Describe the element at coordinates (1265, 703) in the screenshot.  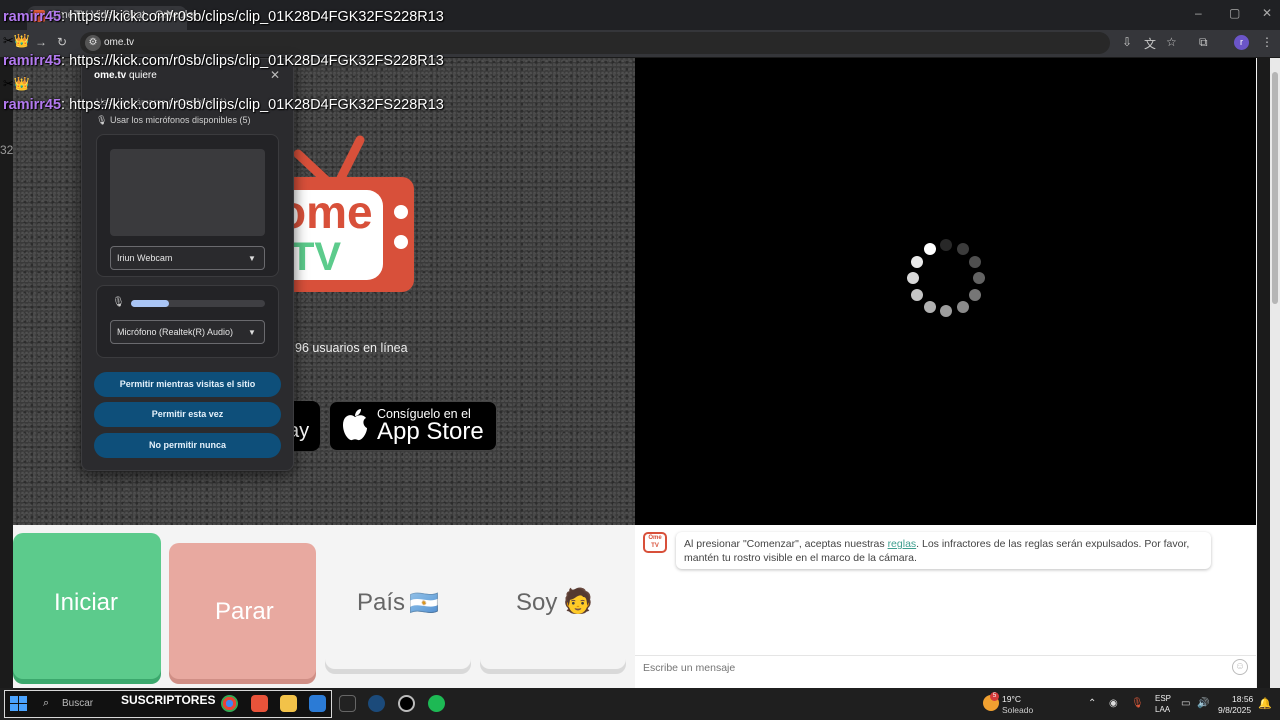
I see `notification-bell-icon: 🔔` at that location.